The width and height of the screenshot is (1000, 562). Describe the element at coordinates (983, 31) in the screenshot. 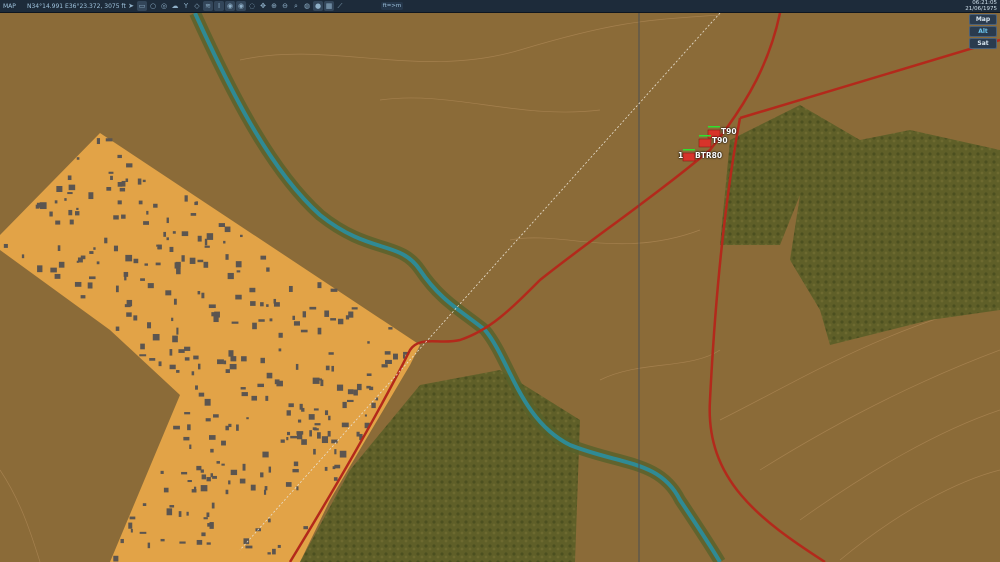

I see `layer-alt-button: Alt` at that location.